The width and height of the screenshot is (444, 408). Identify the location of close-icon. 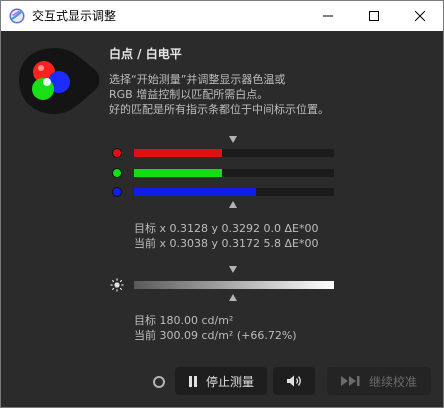
(420, 16).